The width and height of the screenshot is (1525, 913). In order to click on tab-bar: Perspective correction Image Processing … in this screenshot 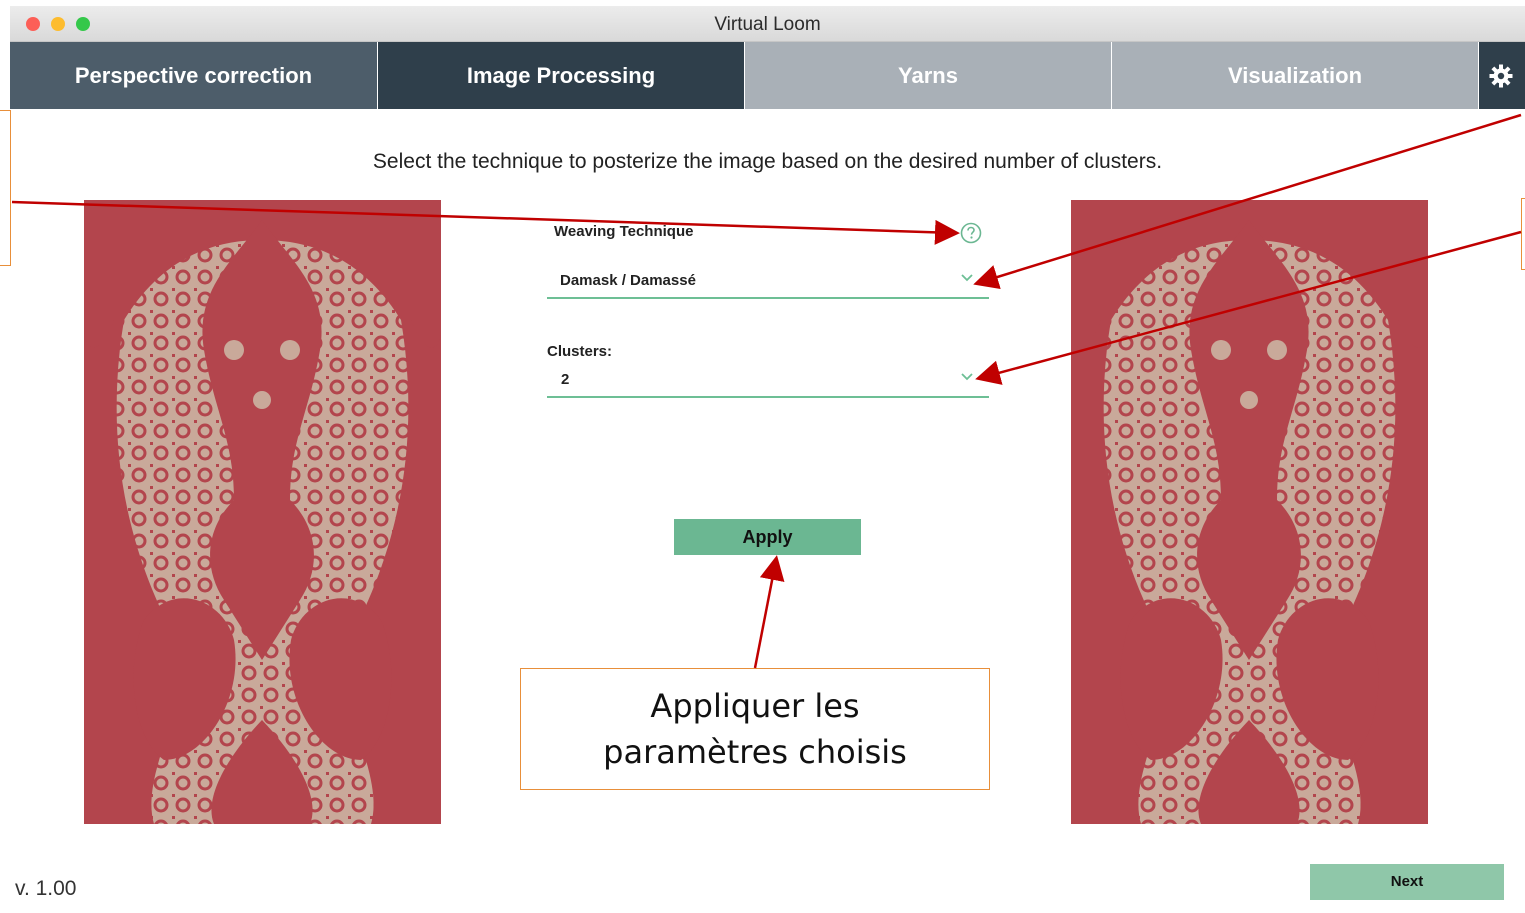, I will do `click(767, 75)`.